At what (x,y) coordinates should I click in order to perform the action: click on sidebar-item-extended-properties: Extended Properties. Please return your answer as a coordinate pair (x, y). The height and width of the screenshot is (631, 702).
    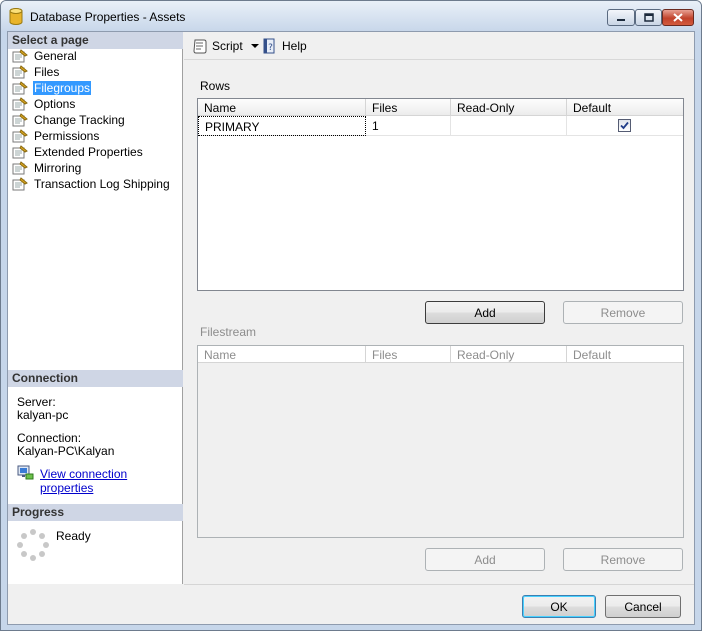
    Looking at the image, I should click on (78, 152).